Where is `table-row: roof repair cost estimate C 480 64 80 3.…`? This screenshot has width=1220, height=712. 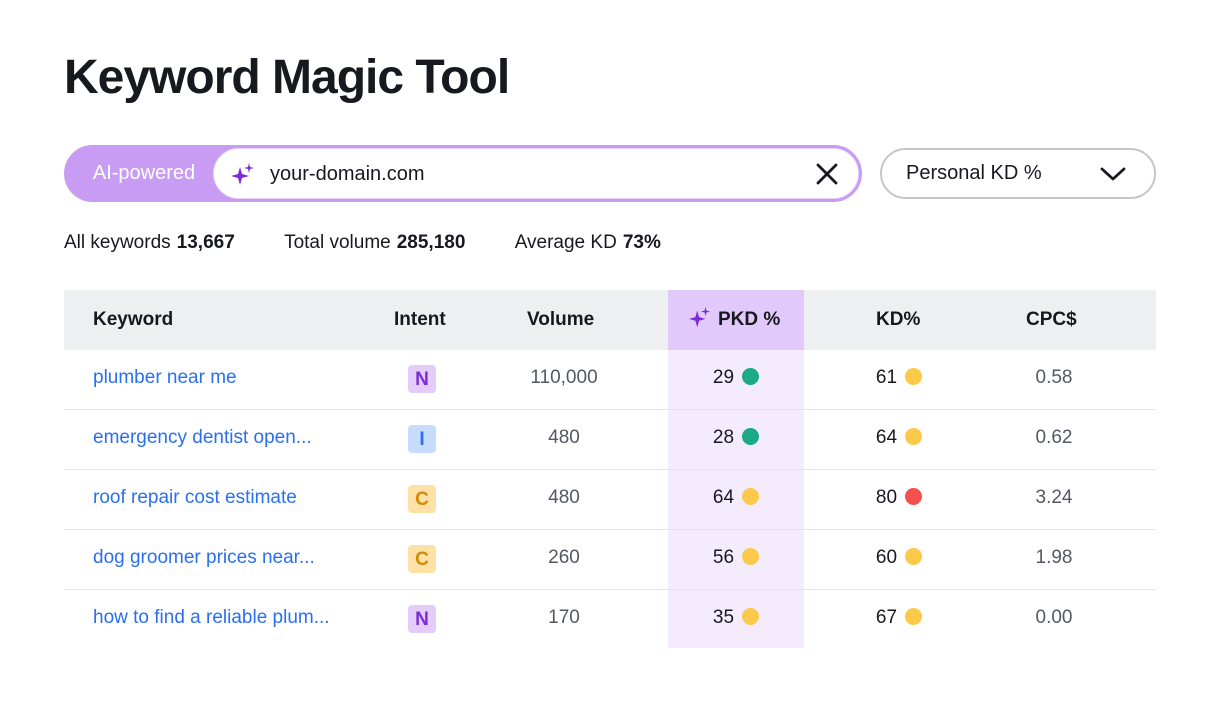
table-row: roof repair cost estimate C 480 64 80 3.… is located at coordinates (610, 500).